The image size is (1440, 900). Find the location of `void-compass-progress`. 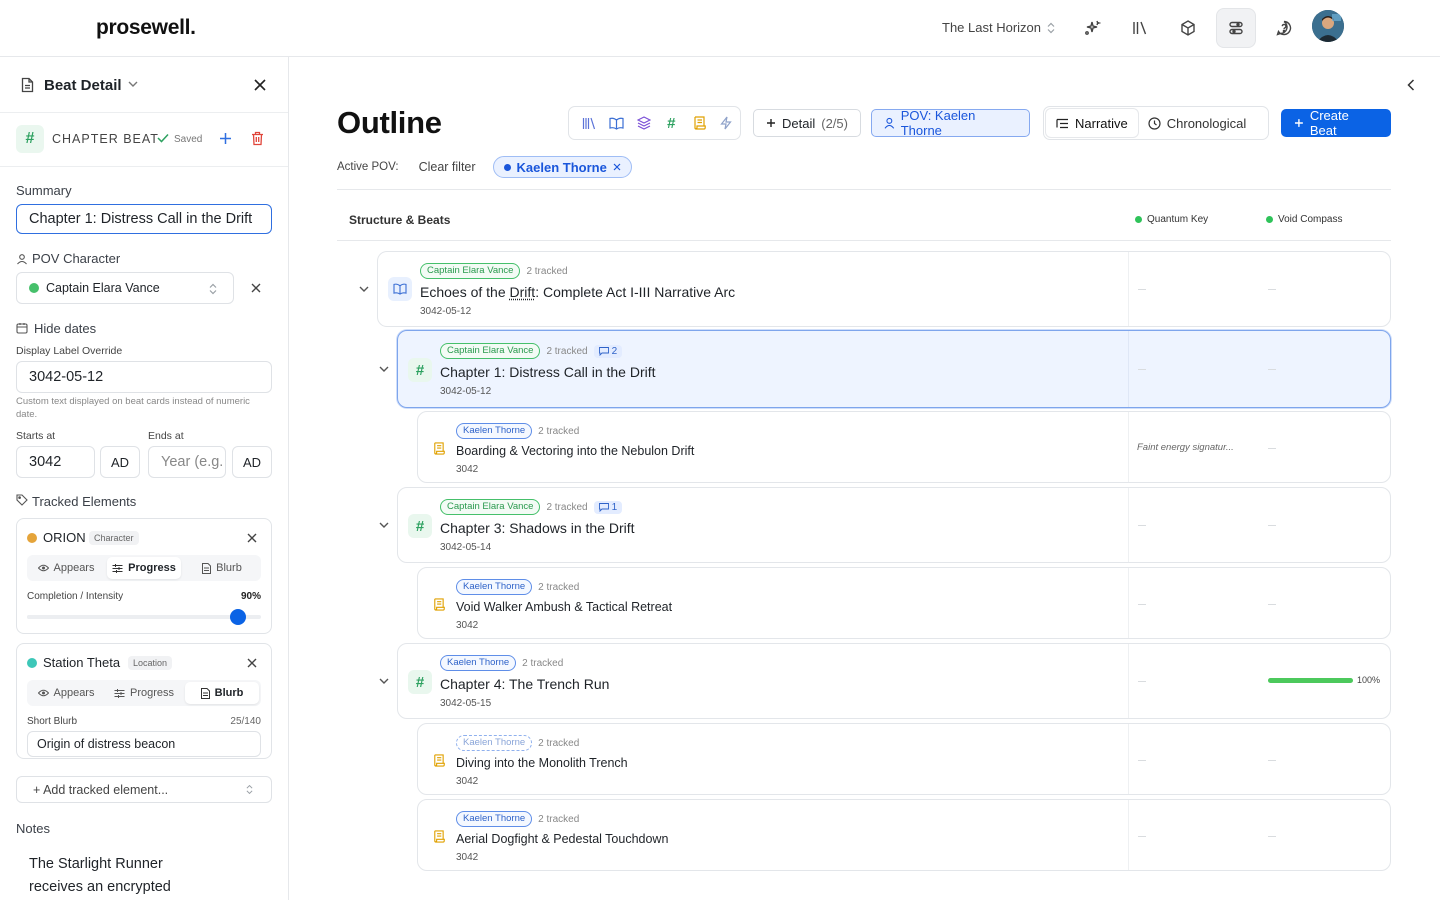

void-compass-progress is located at coordinates (1310, 680).